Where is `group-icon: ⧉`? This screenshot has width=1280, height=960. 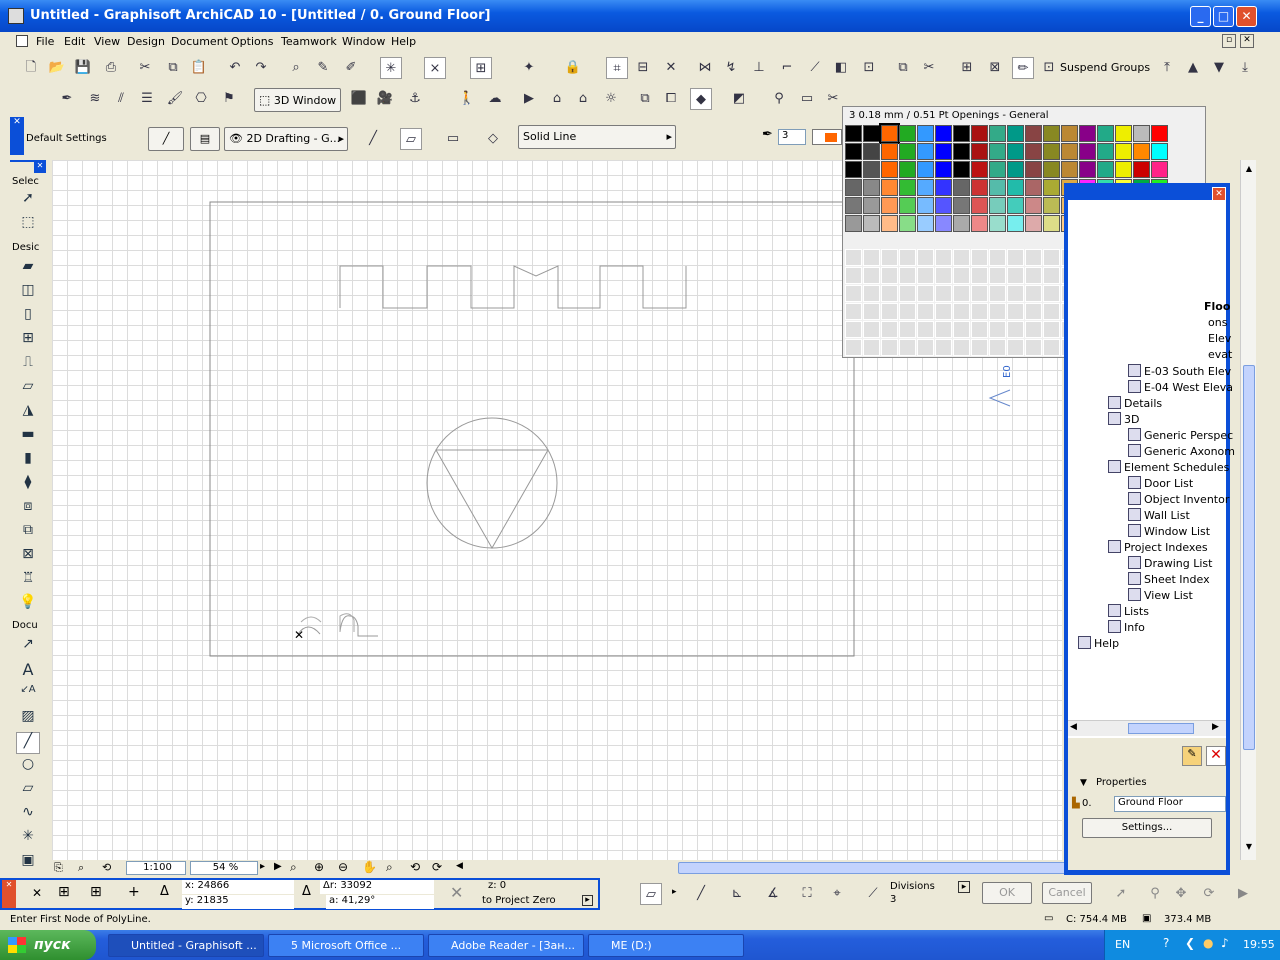 group-icon: ⧉ is located at coordinates (903, 68).